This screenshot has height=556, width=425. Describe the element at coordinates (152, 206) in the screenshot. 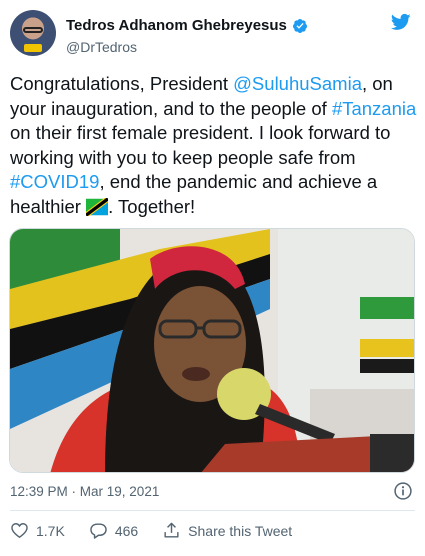

I see `text-segment: . Together!` at that location.